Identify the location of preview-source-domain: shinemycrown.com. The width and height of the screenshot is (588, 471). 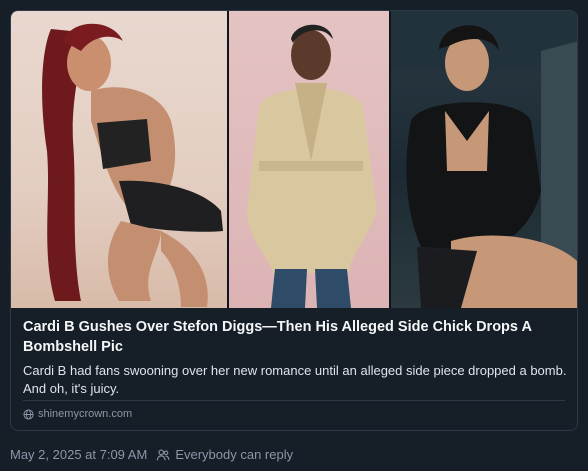
(85, 414).